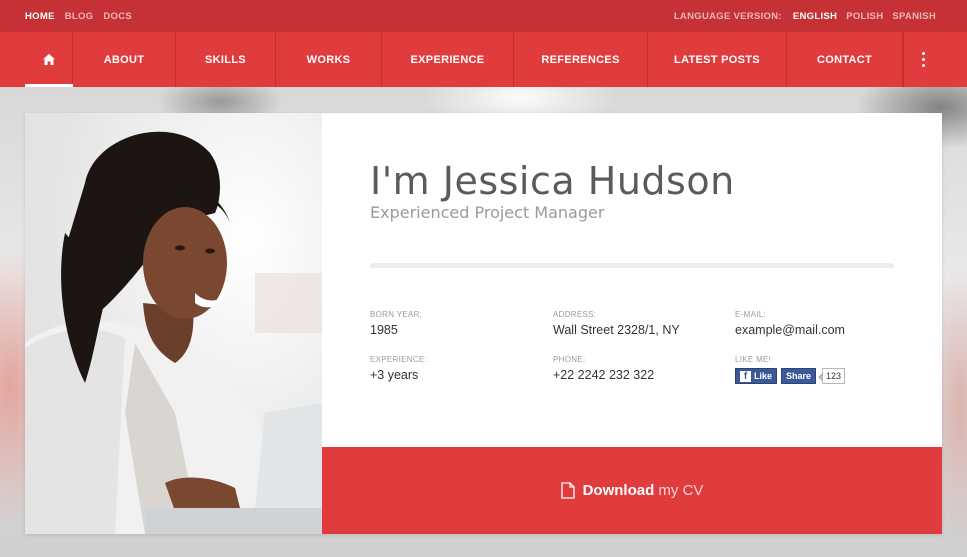 The width and height of the screenshot is (967, 557). What do you see at coordinates (914, 16) in the screenshot?
I see `language-spanish: SPANISH` at bounding box center [914, 16].